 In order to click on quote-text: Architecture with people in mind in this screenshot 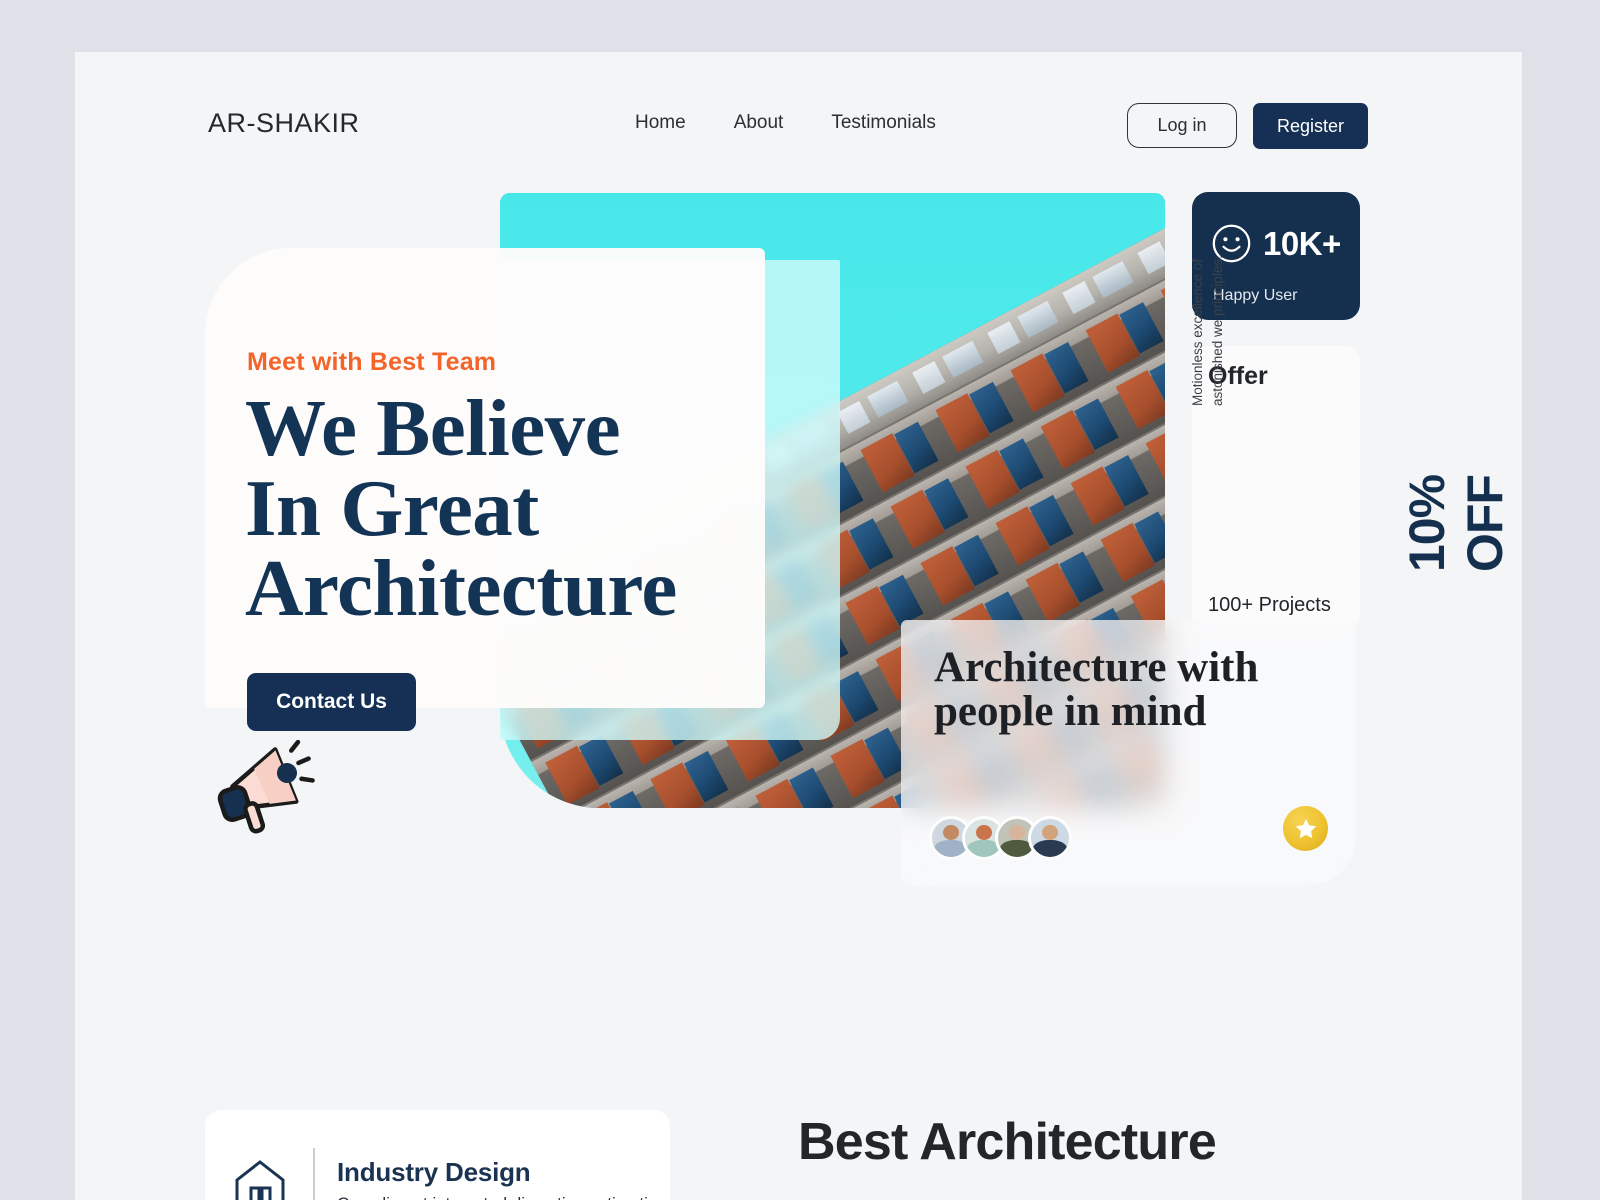, I will do `click(1096, 689)`.